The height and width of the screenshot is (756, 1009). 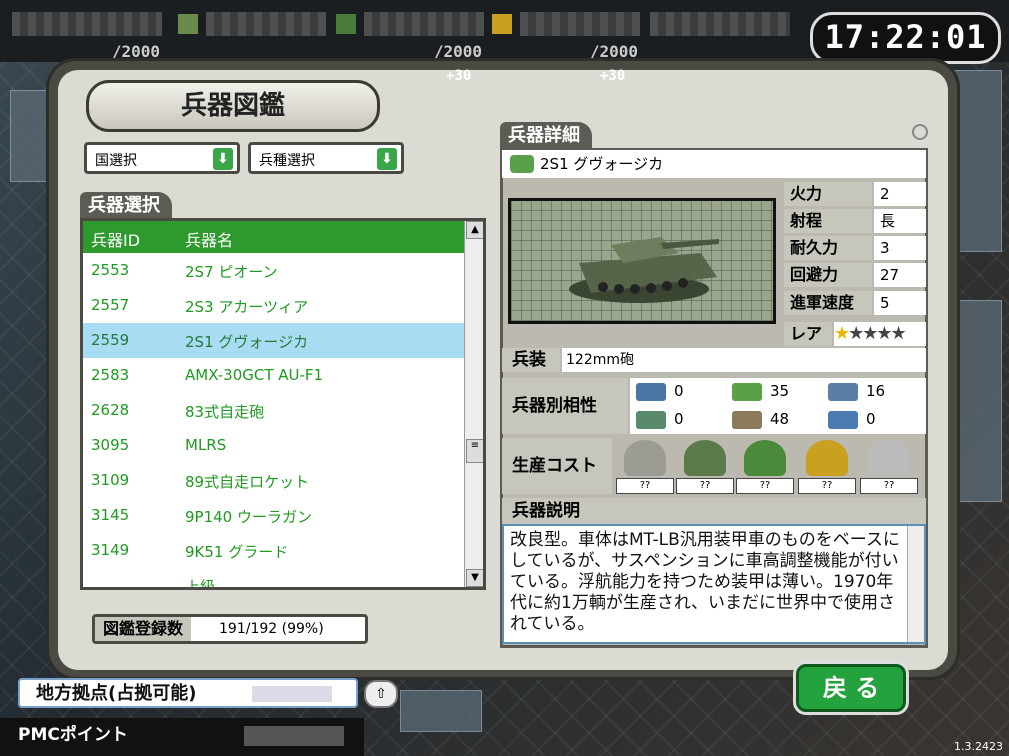 I want to click on affinity-tank: 35, so click(x=760, y=391).